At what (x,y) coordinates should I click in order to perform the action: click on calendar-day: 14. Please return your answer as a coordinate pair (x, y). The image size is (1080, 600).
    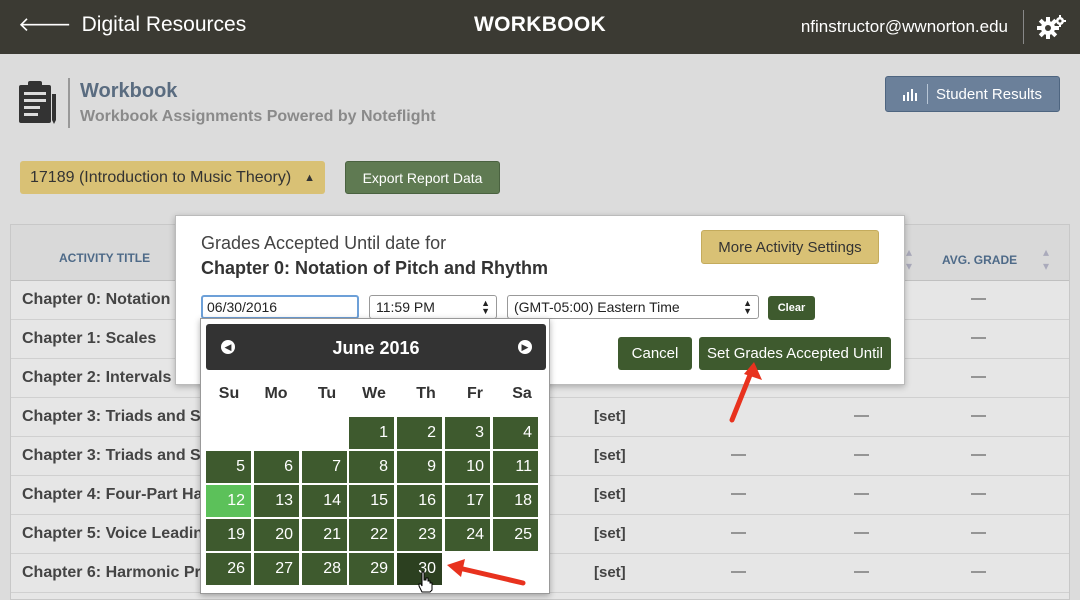
    Looking at the image, I should click on (324, 501).